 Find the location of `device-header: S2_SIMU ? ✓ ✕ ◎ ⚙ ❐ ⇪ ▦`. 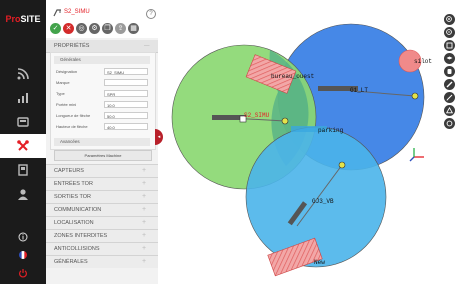

device-header: S2_SIMU ? ✓ ✕ ◎ ⚙ ❐ ⇪ ▦ is located at coordinates (102, 19).